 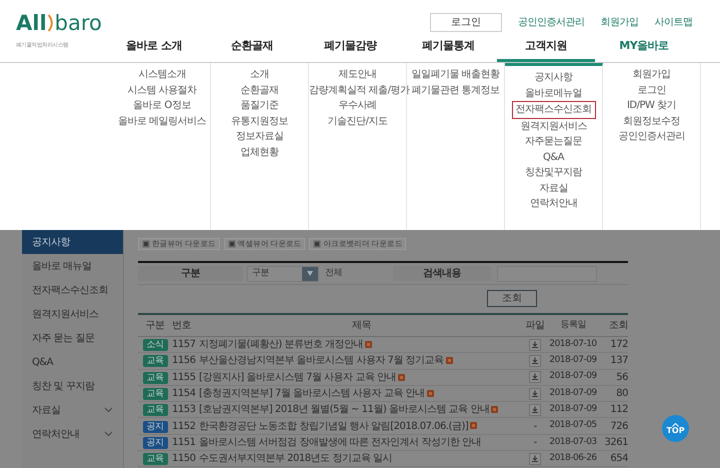 I want to click on scroll-top-button: TOP, so click(x=675, y=428).